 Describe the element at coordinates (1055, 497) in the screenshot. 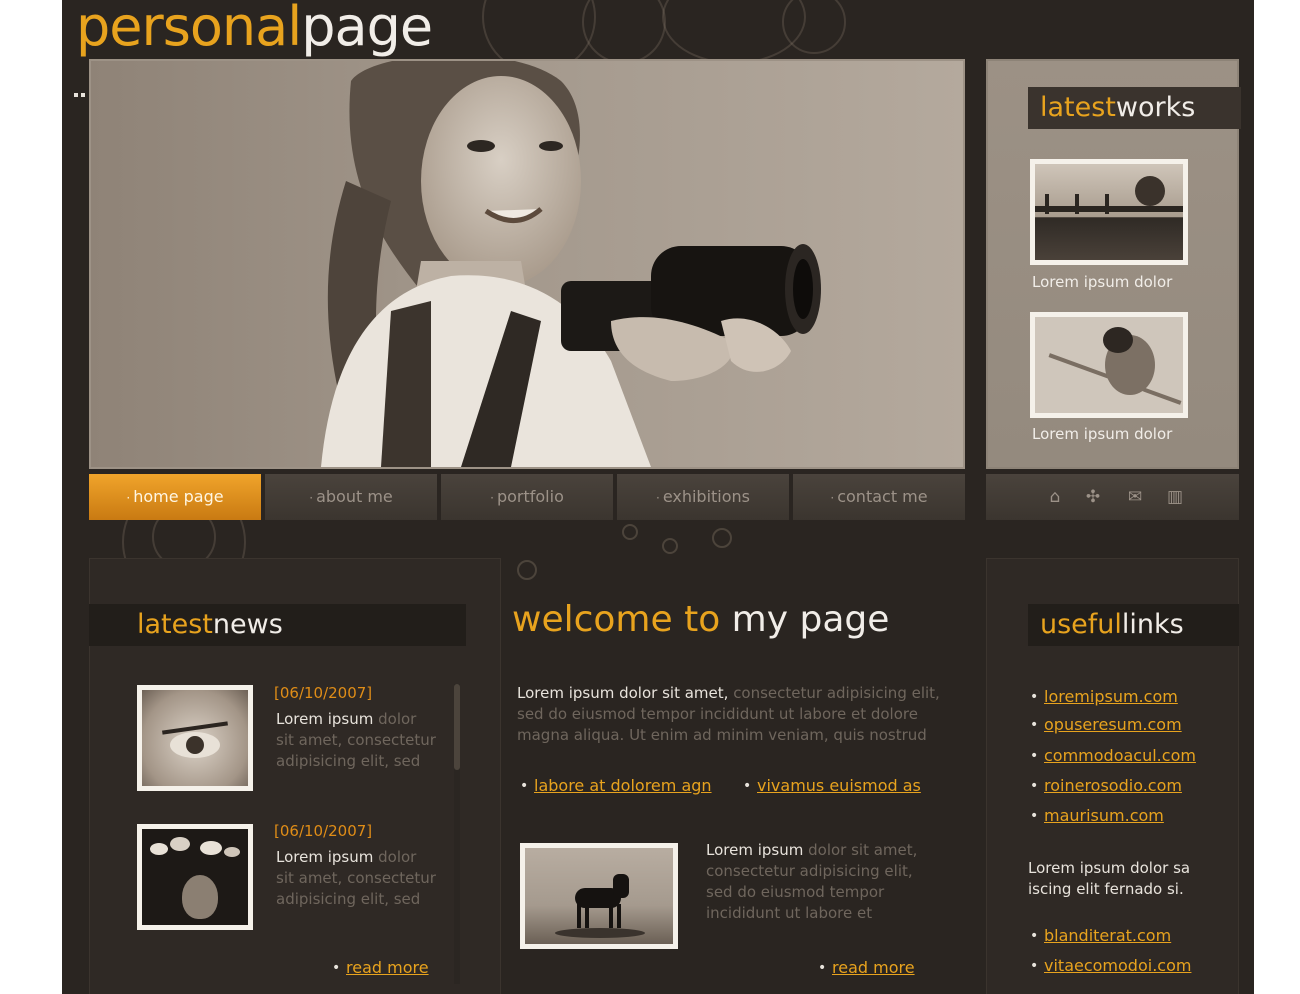

I see `home-icon: ⌂` at that location.